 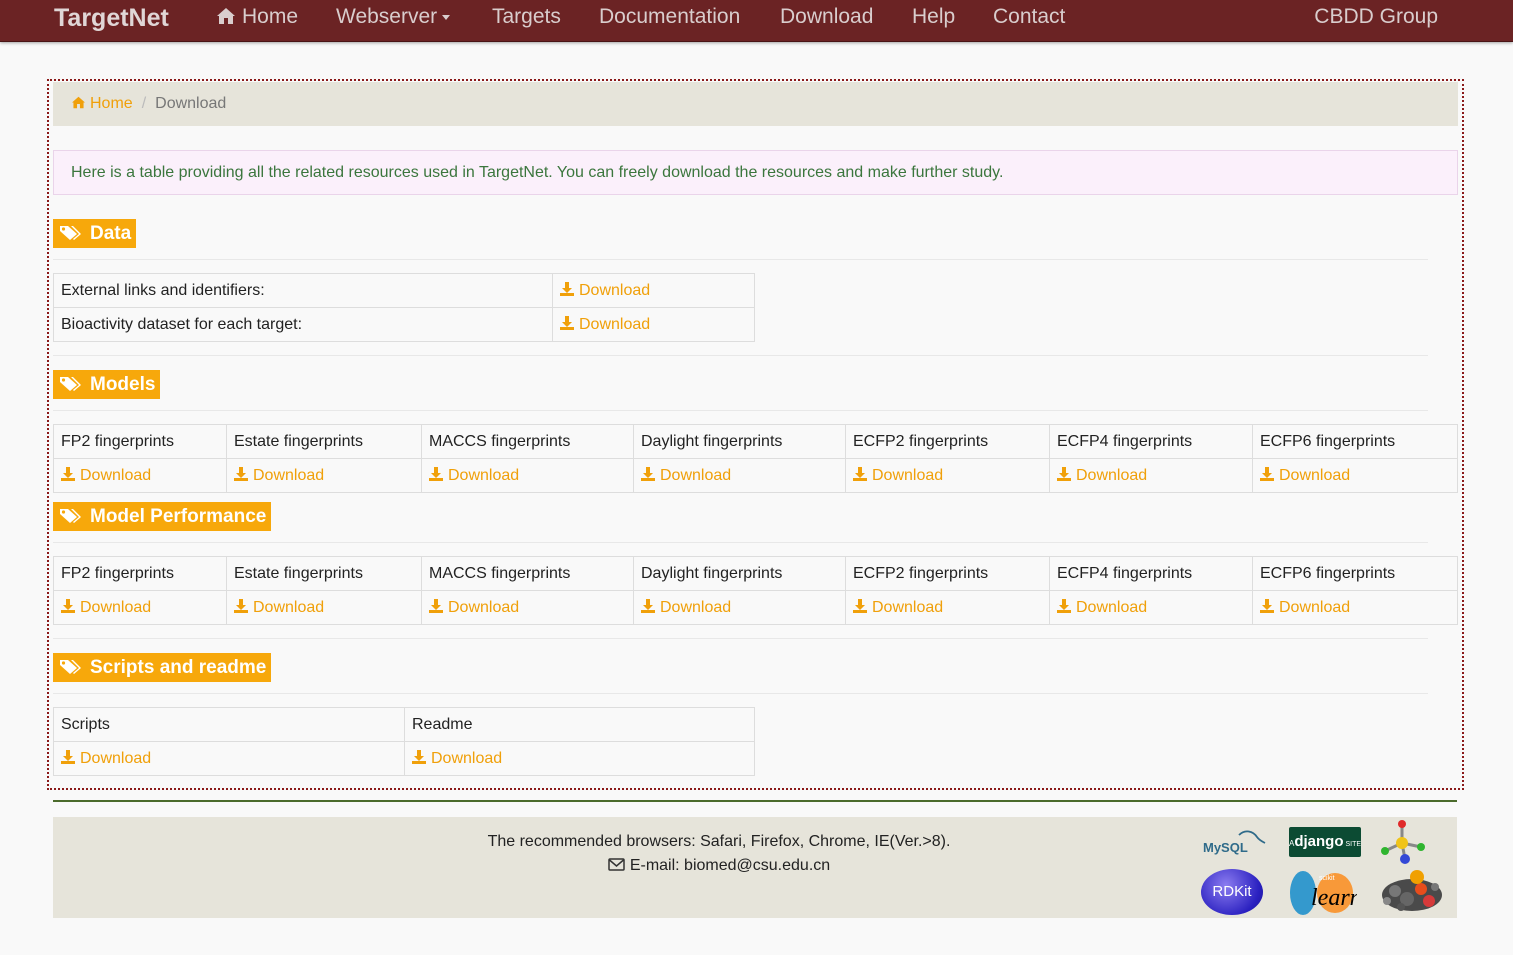 I want to click on scripts-table: Scripts Readme Download Download, so click(x=404, y=741).